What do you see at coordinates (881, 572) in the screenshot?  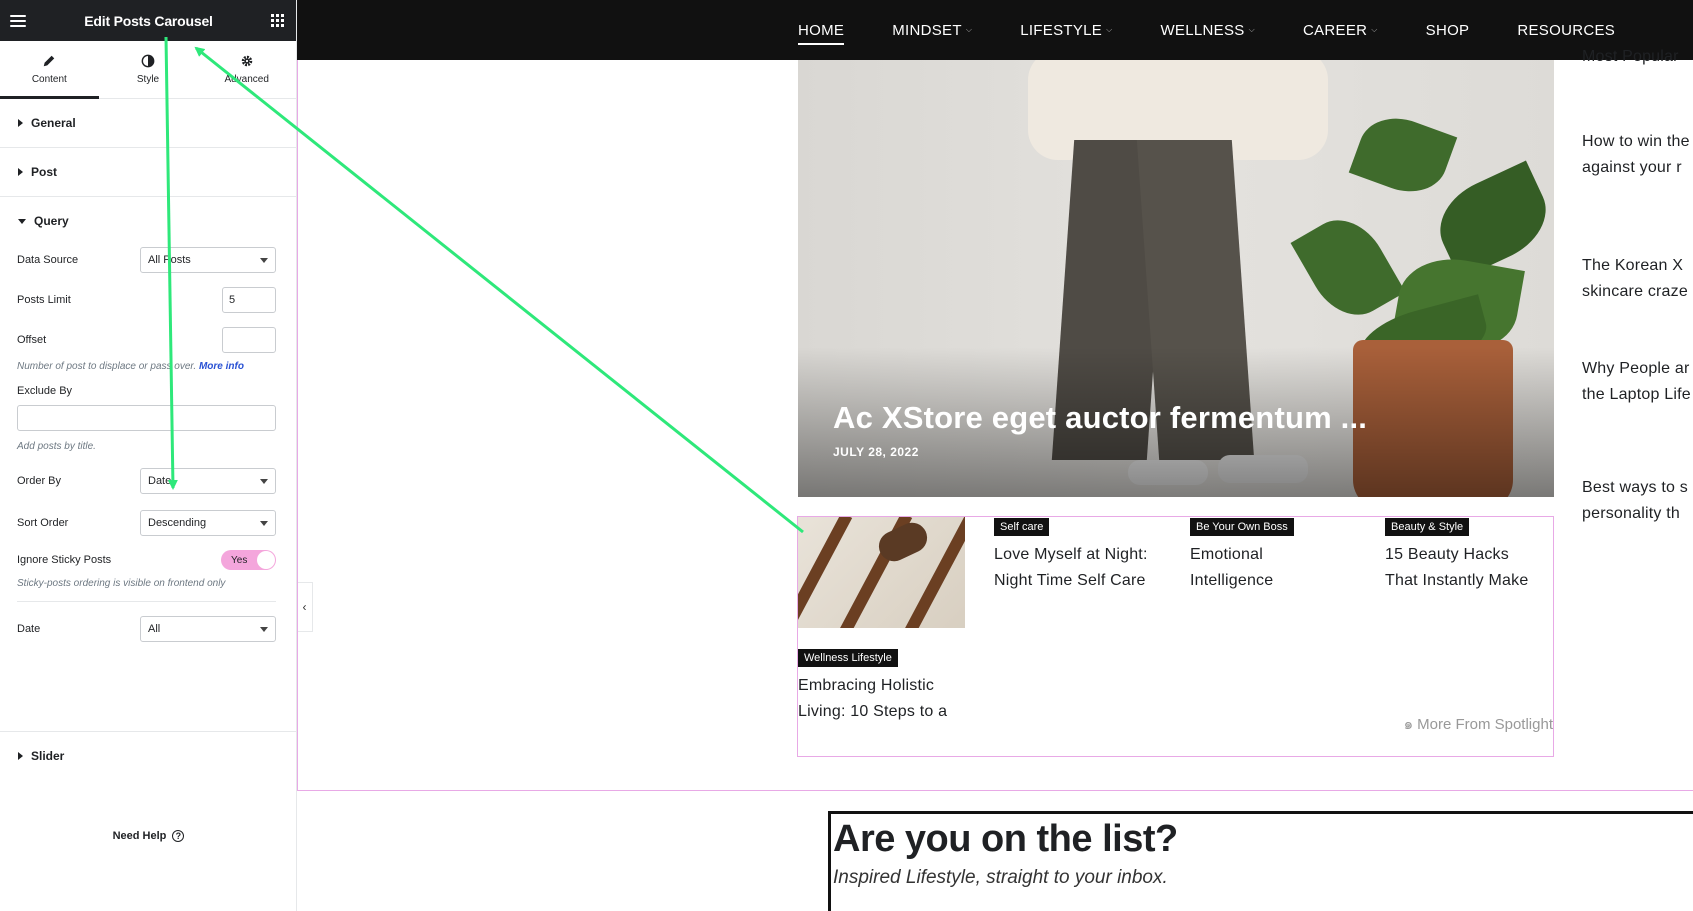 I see `post-thumbnail` at bounding box center [881, 572].